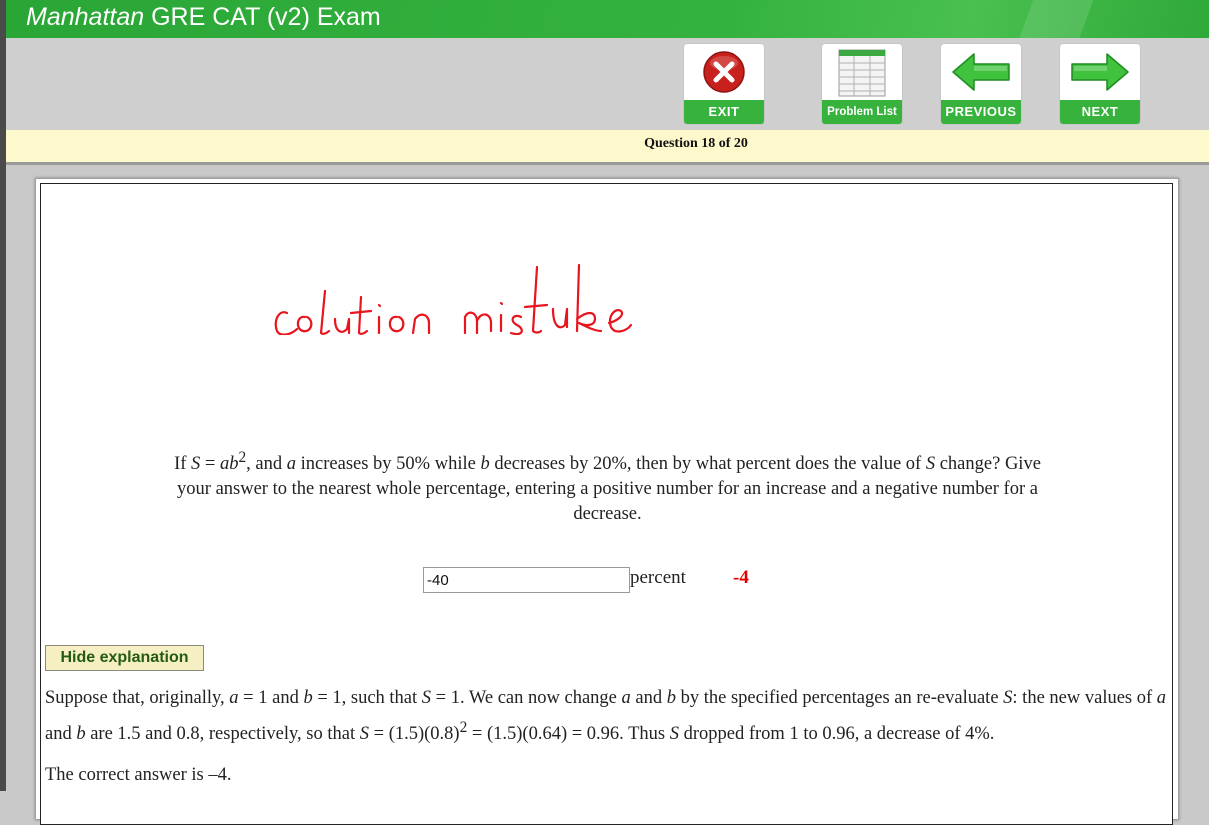 Image resolution: width=1209 pixels, height=825 pixels. I want to click on correct-answer-mark: -4, so click(741, 577).